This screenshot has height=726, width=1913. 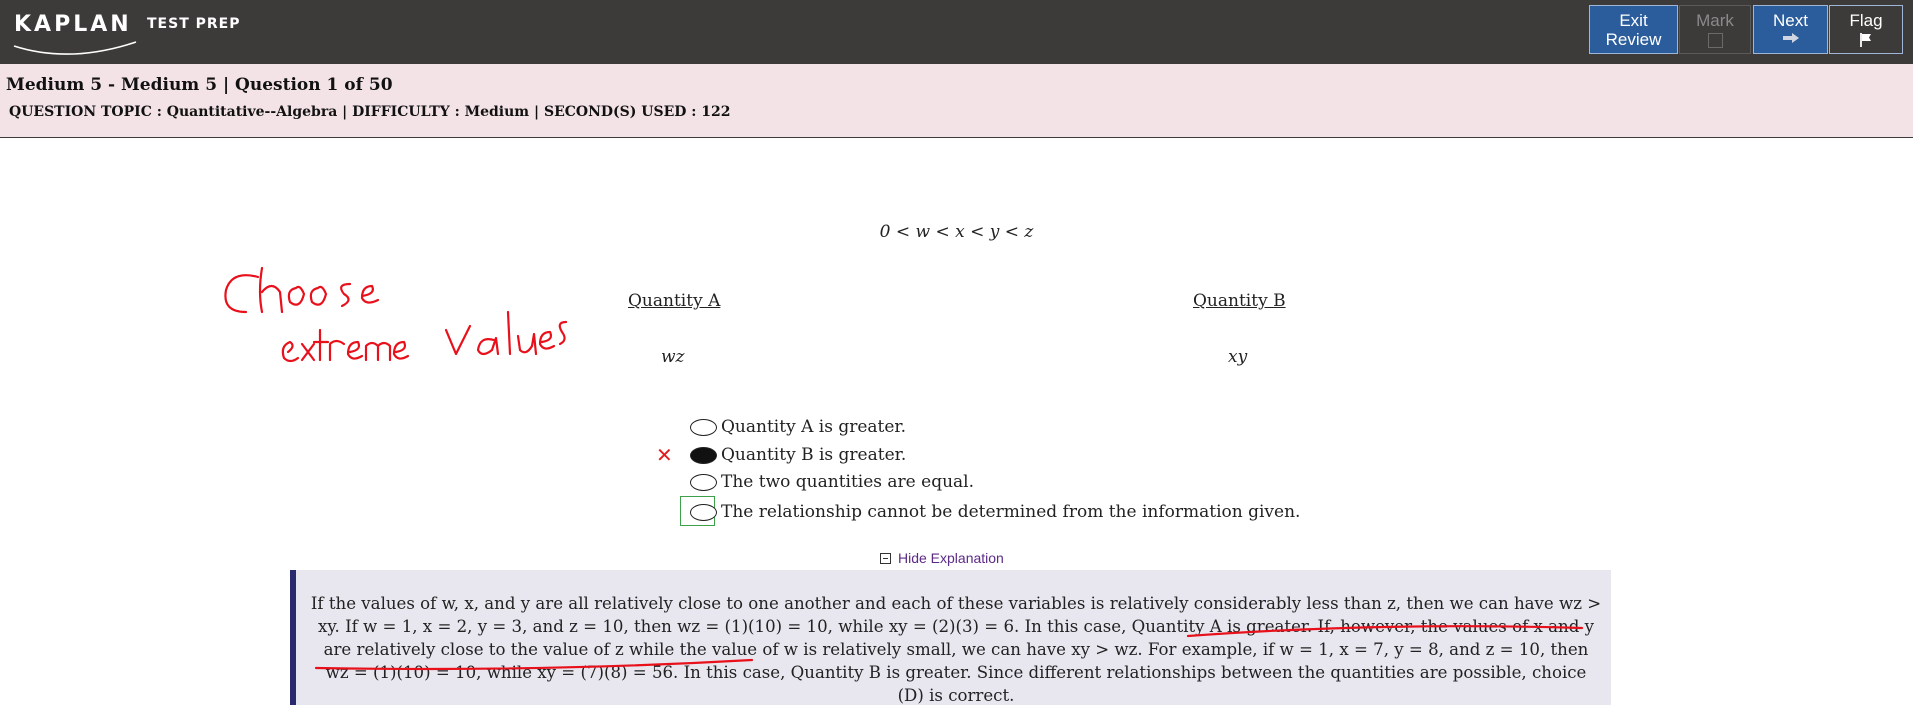 I want to click on mark-checkbox-icon, so click(x=1715, y=40).